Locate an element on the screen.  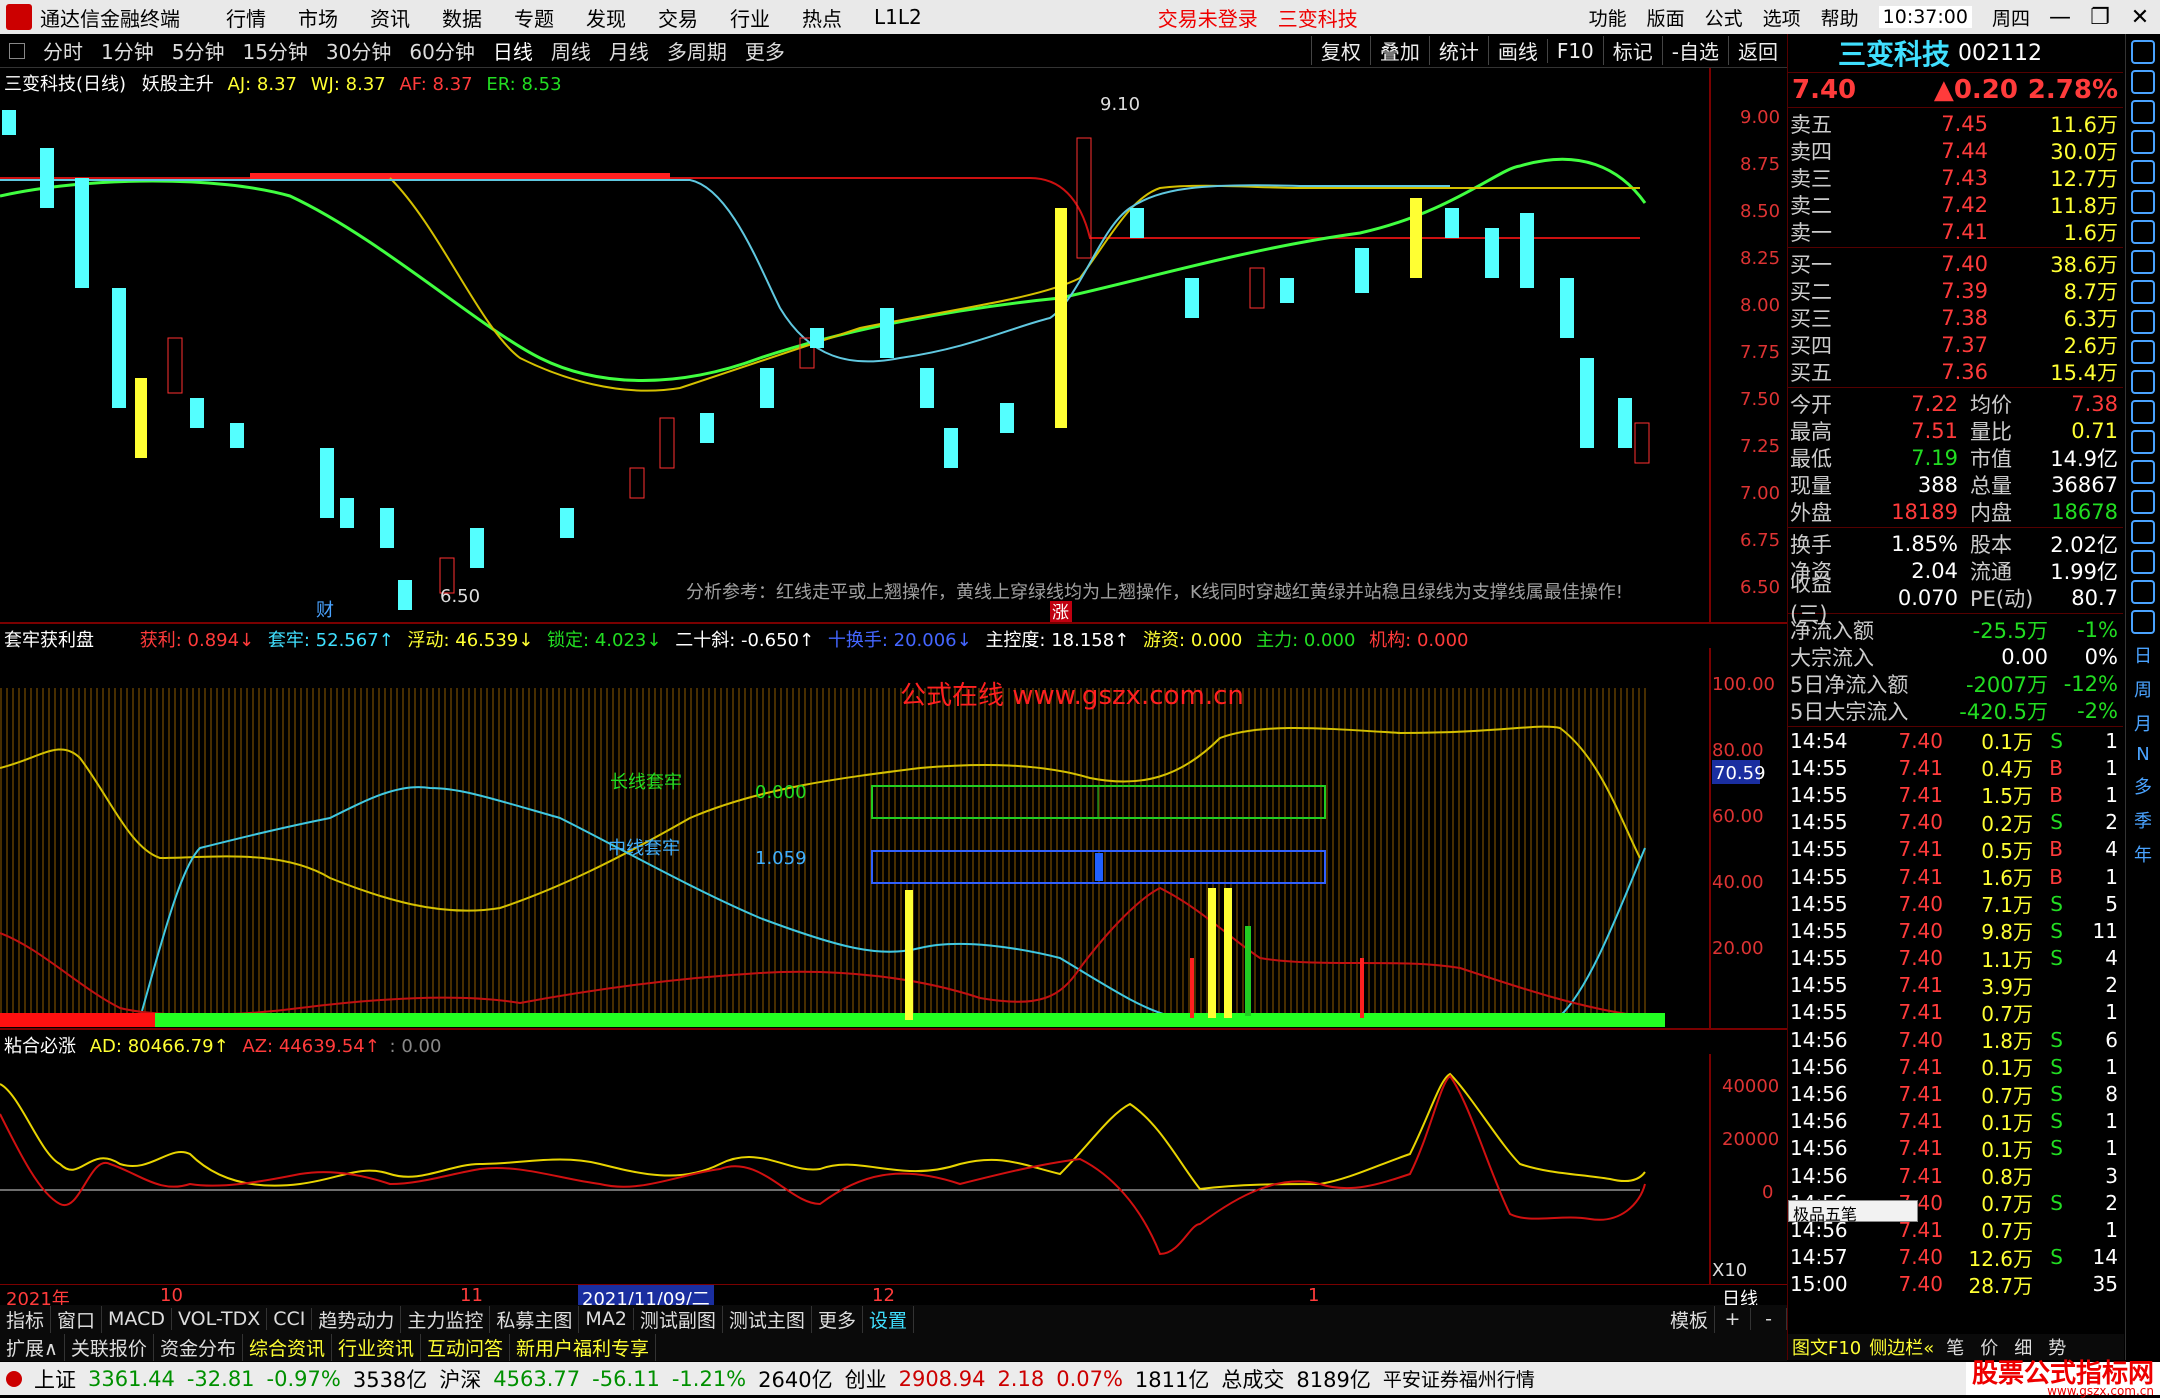
tab: 测试主图 is located at coordinates (767, 1319).